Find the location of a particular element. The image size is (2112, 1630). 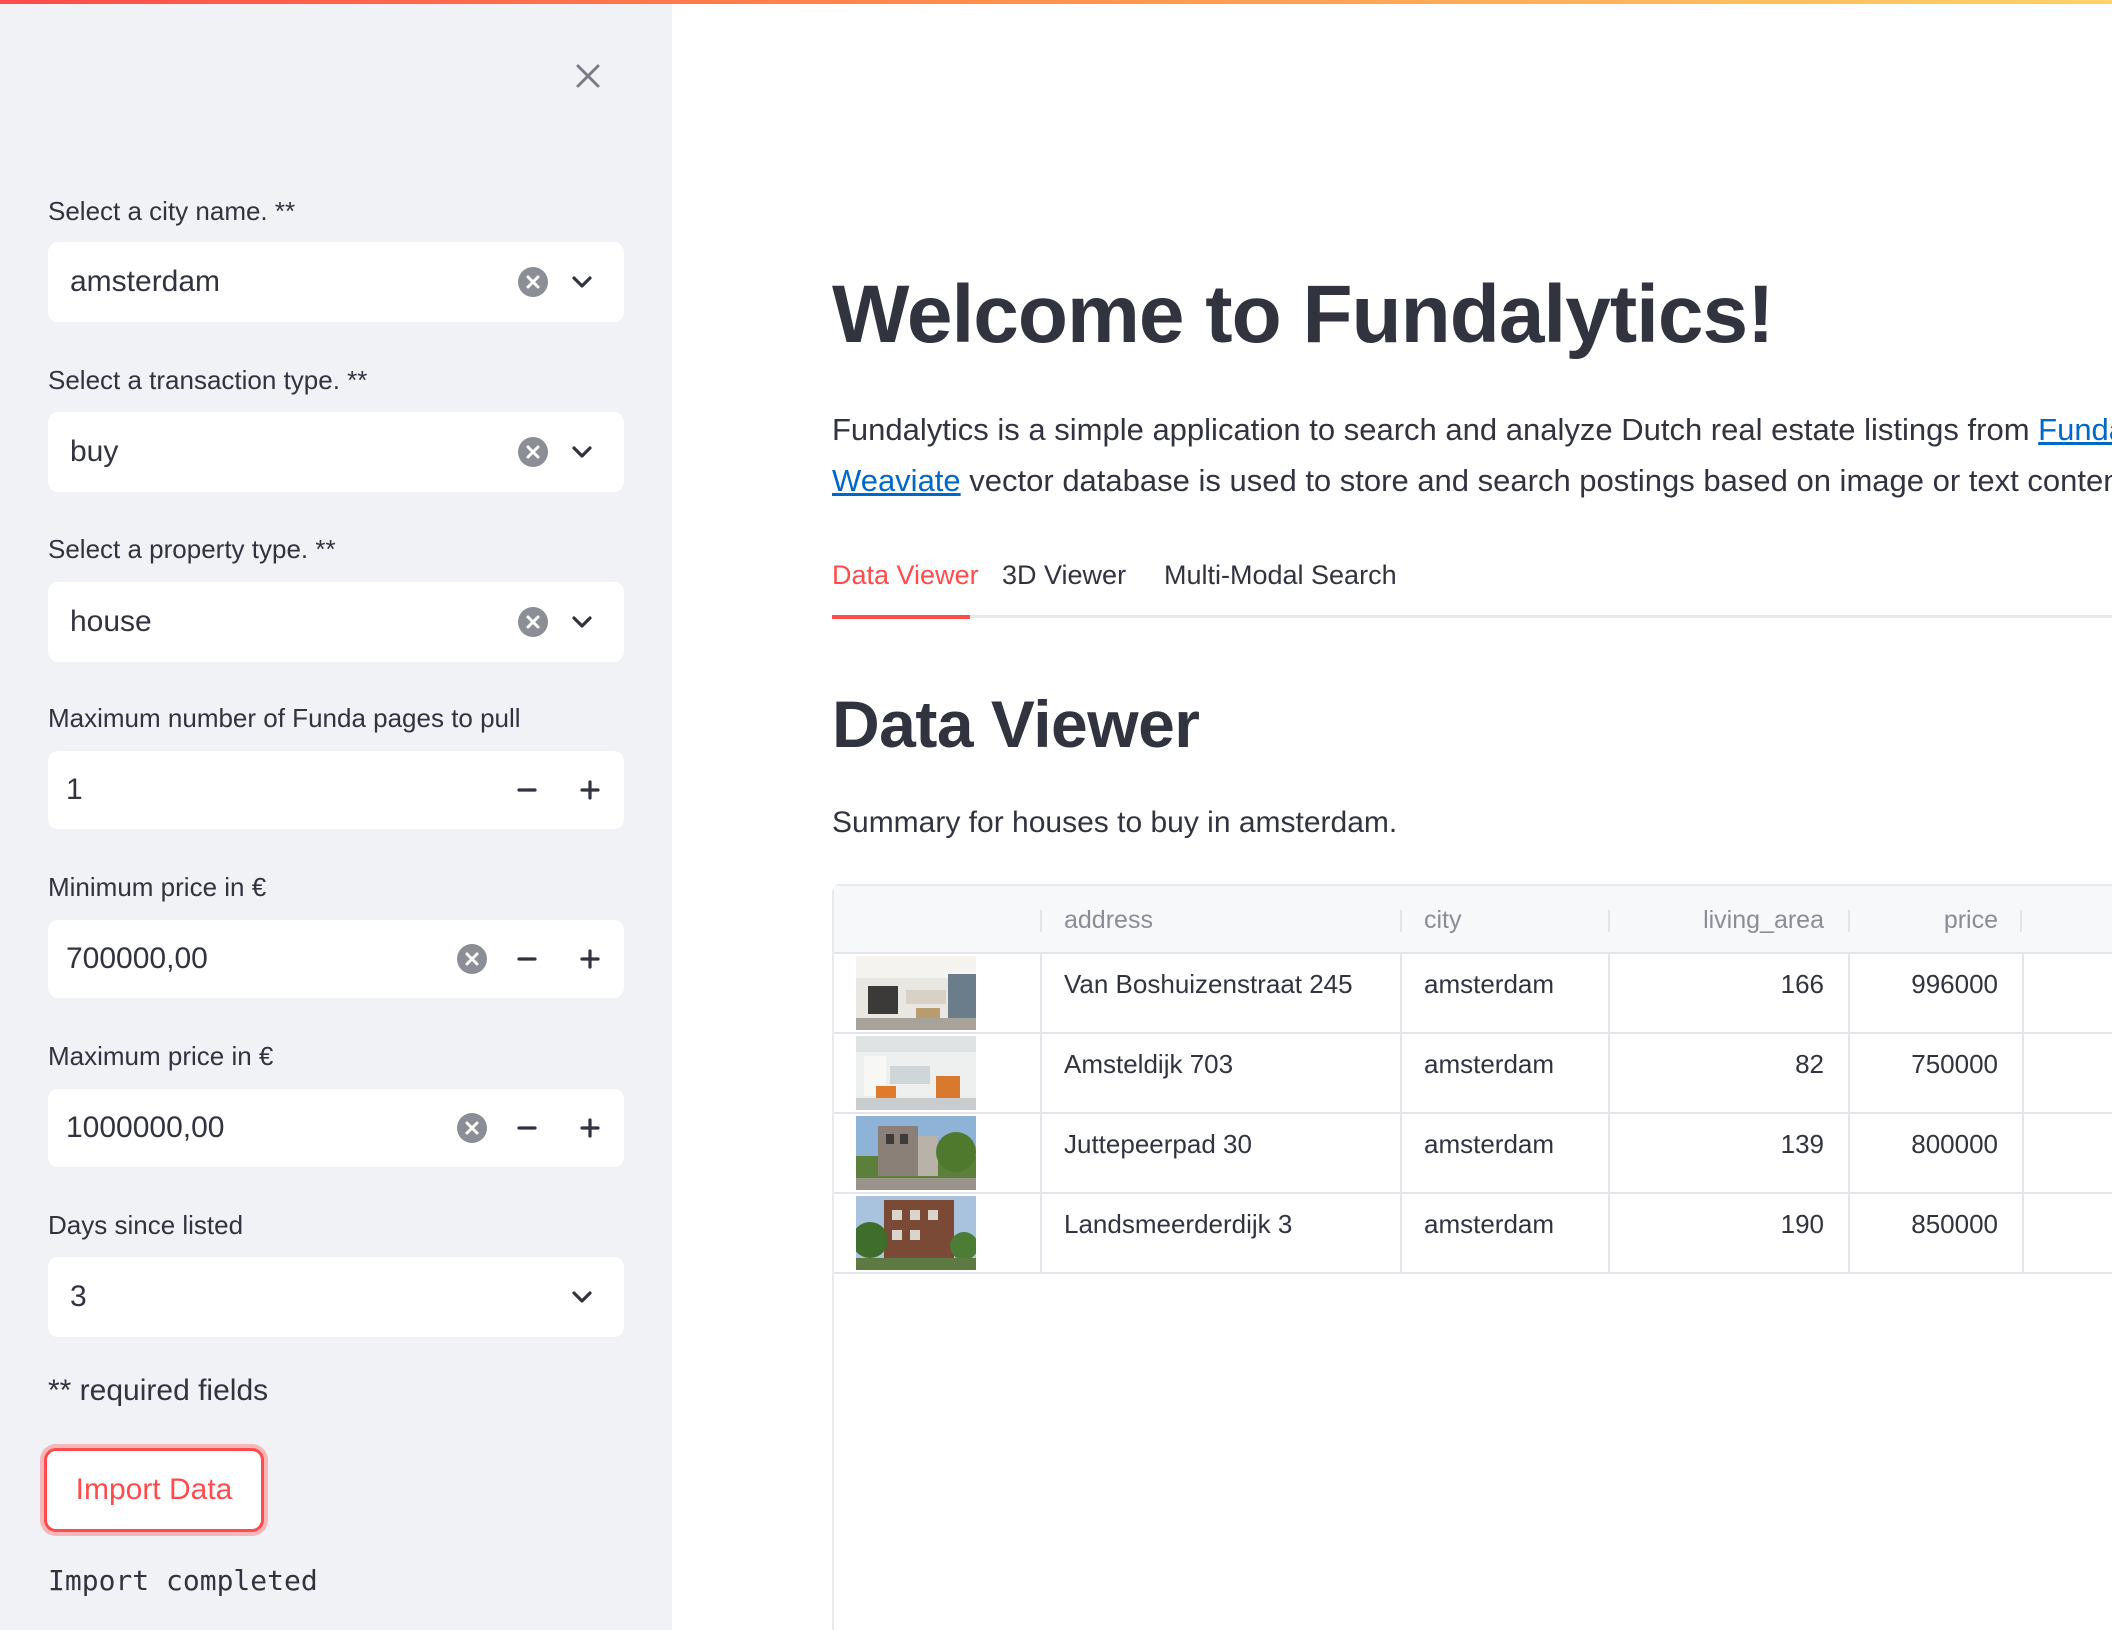

cell-living-area: 139 is located at coordinates (1802, 1144).